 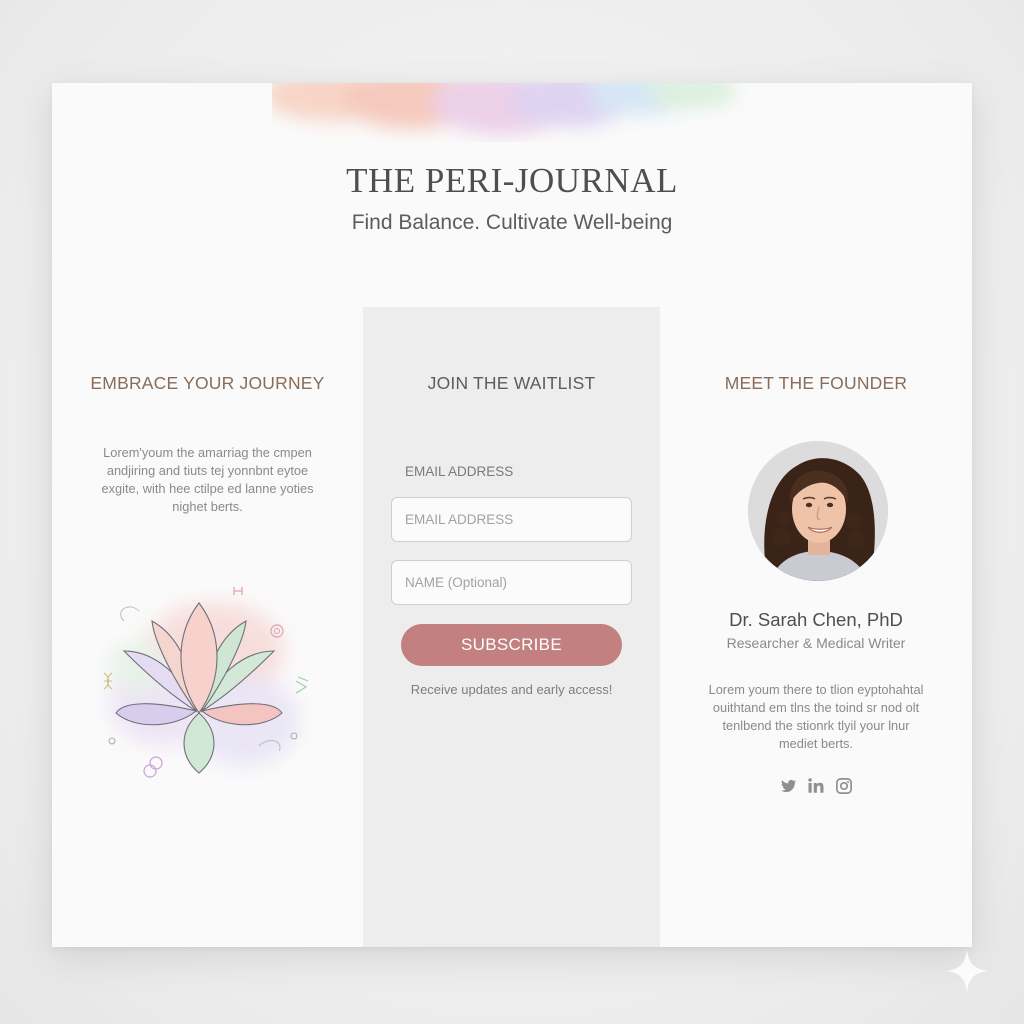 I want to click on social-links, so click(x=816, y=786).